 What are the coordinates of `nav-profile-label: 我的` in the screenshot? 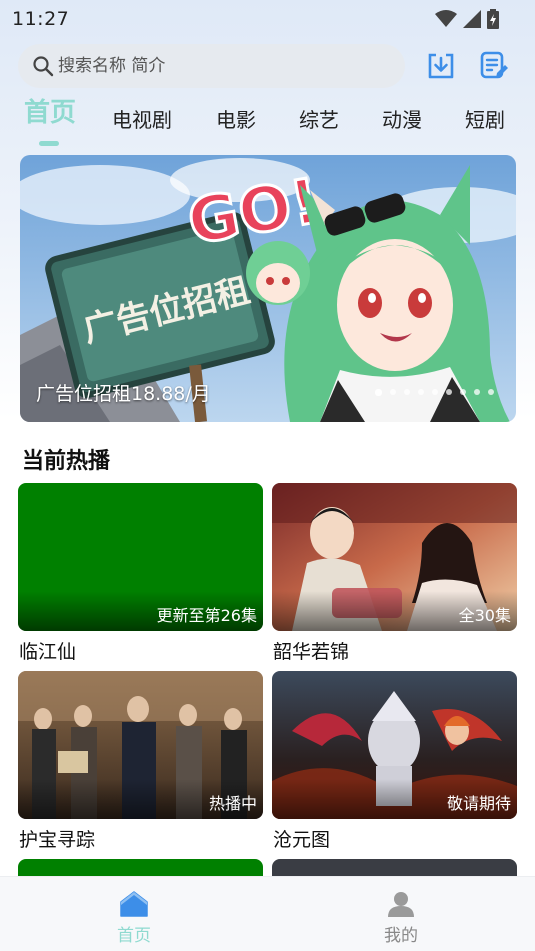 It's located at (401, 936).